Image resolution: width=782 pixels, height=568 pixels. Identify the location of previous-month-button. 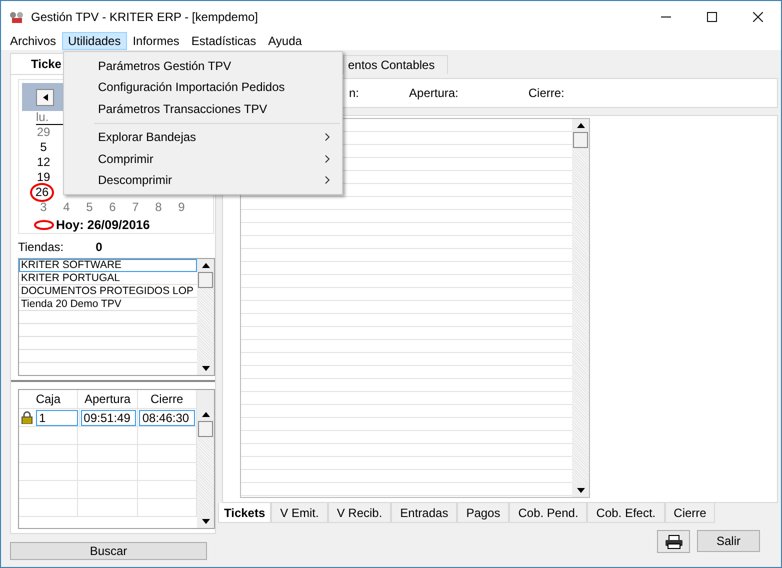
(45, 97).